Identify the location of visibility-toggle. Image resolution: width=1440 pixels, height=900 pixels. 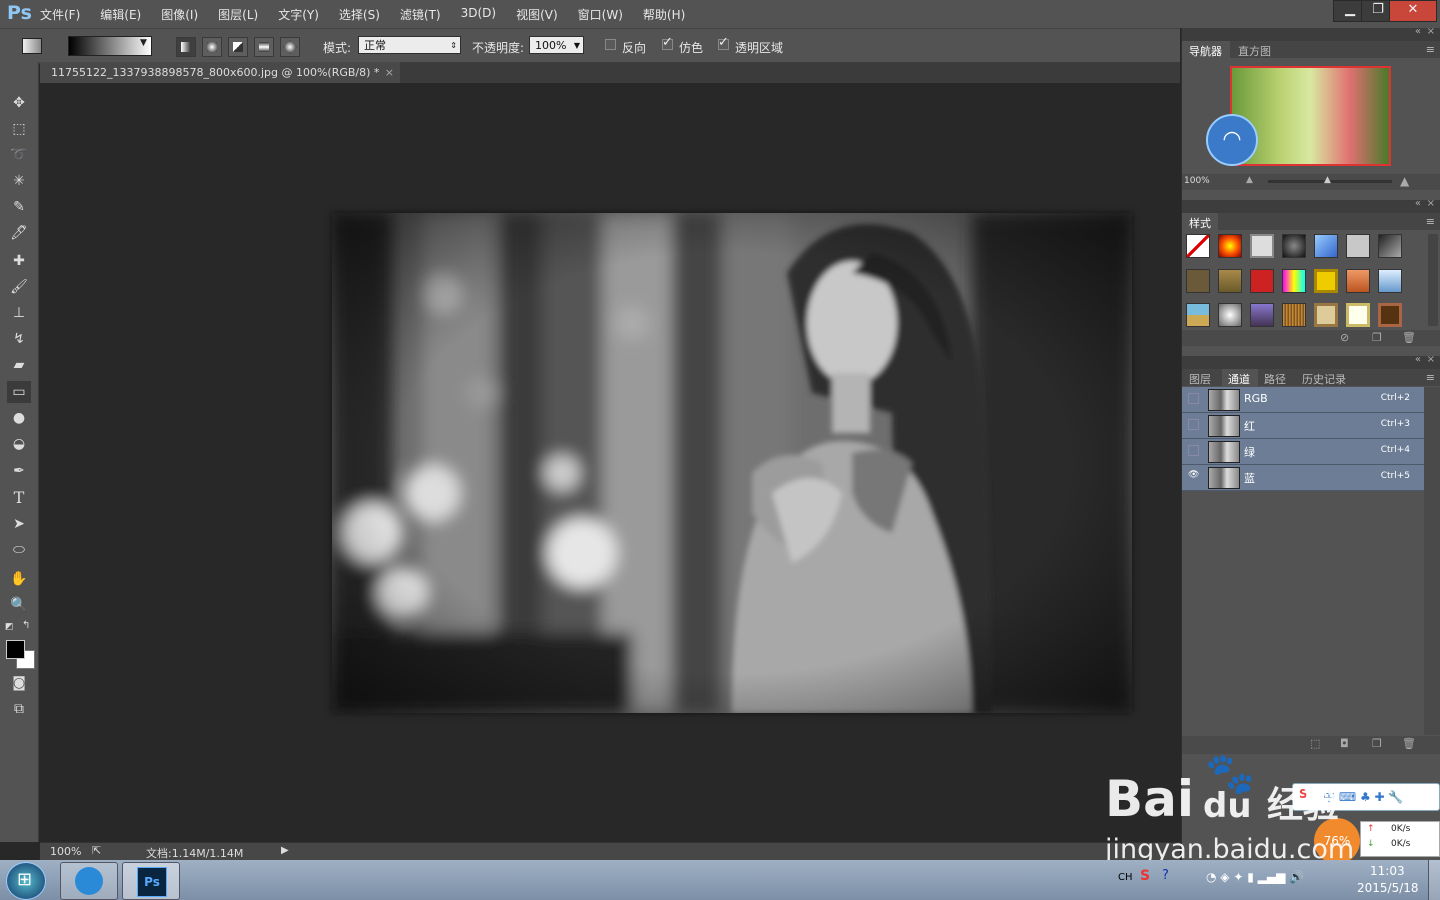
(1193, 398).